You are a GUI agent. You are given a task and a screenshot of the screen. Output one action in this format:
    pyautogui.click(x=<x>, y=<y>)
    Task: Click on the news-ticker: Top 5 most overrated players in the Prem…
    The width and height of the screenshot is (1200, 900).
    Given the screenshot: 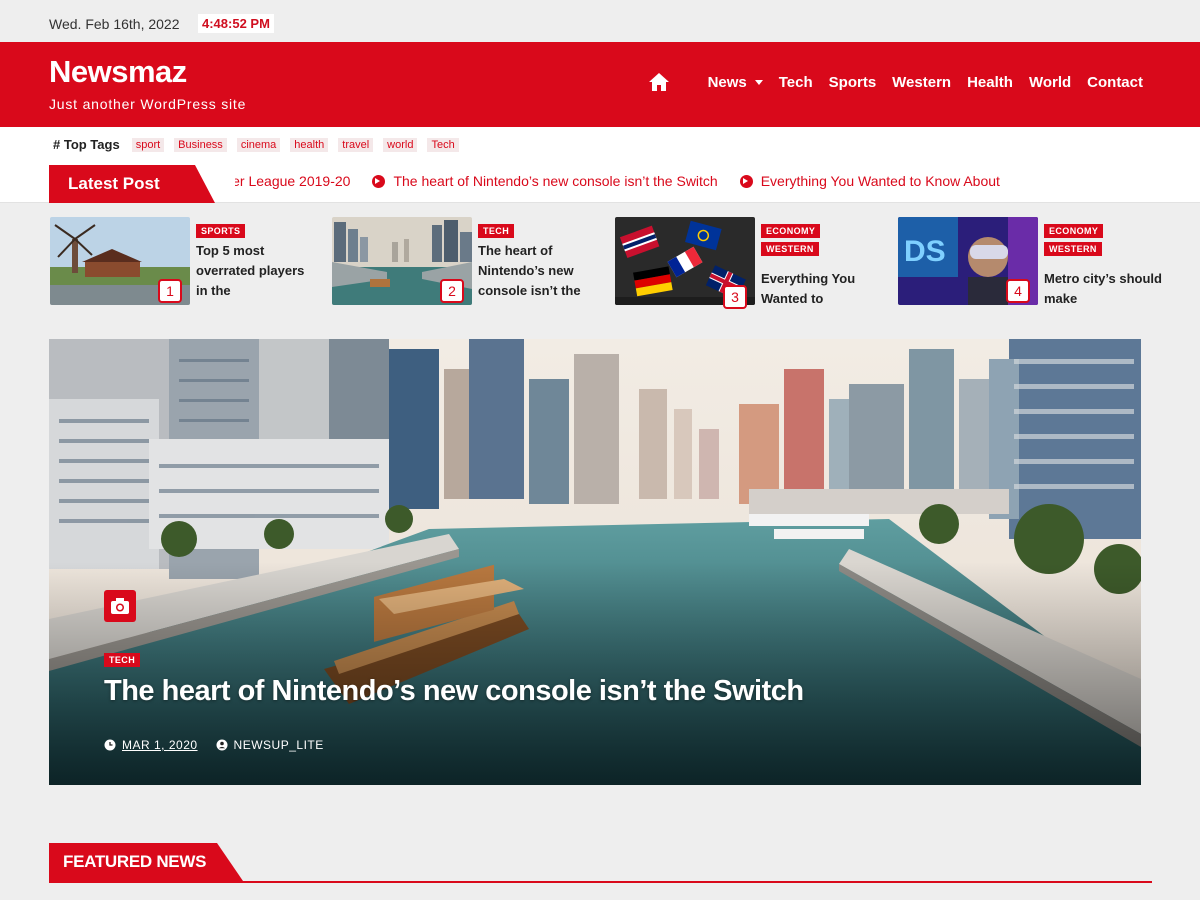 What is the action you would take?
    pyautogui.click(x=694, y=184)
    